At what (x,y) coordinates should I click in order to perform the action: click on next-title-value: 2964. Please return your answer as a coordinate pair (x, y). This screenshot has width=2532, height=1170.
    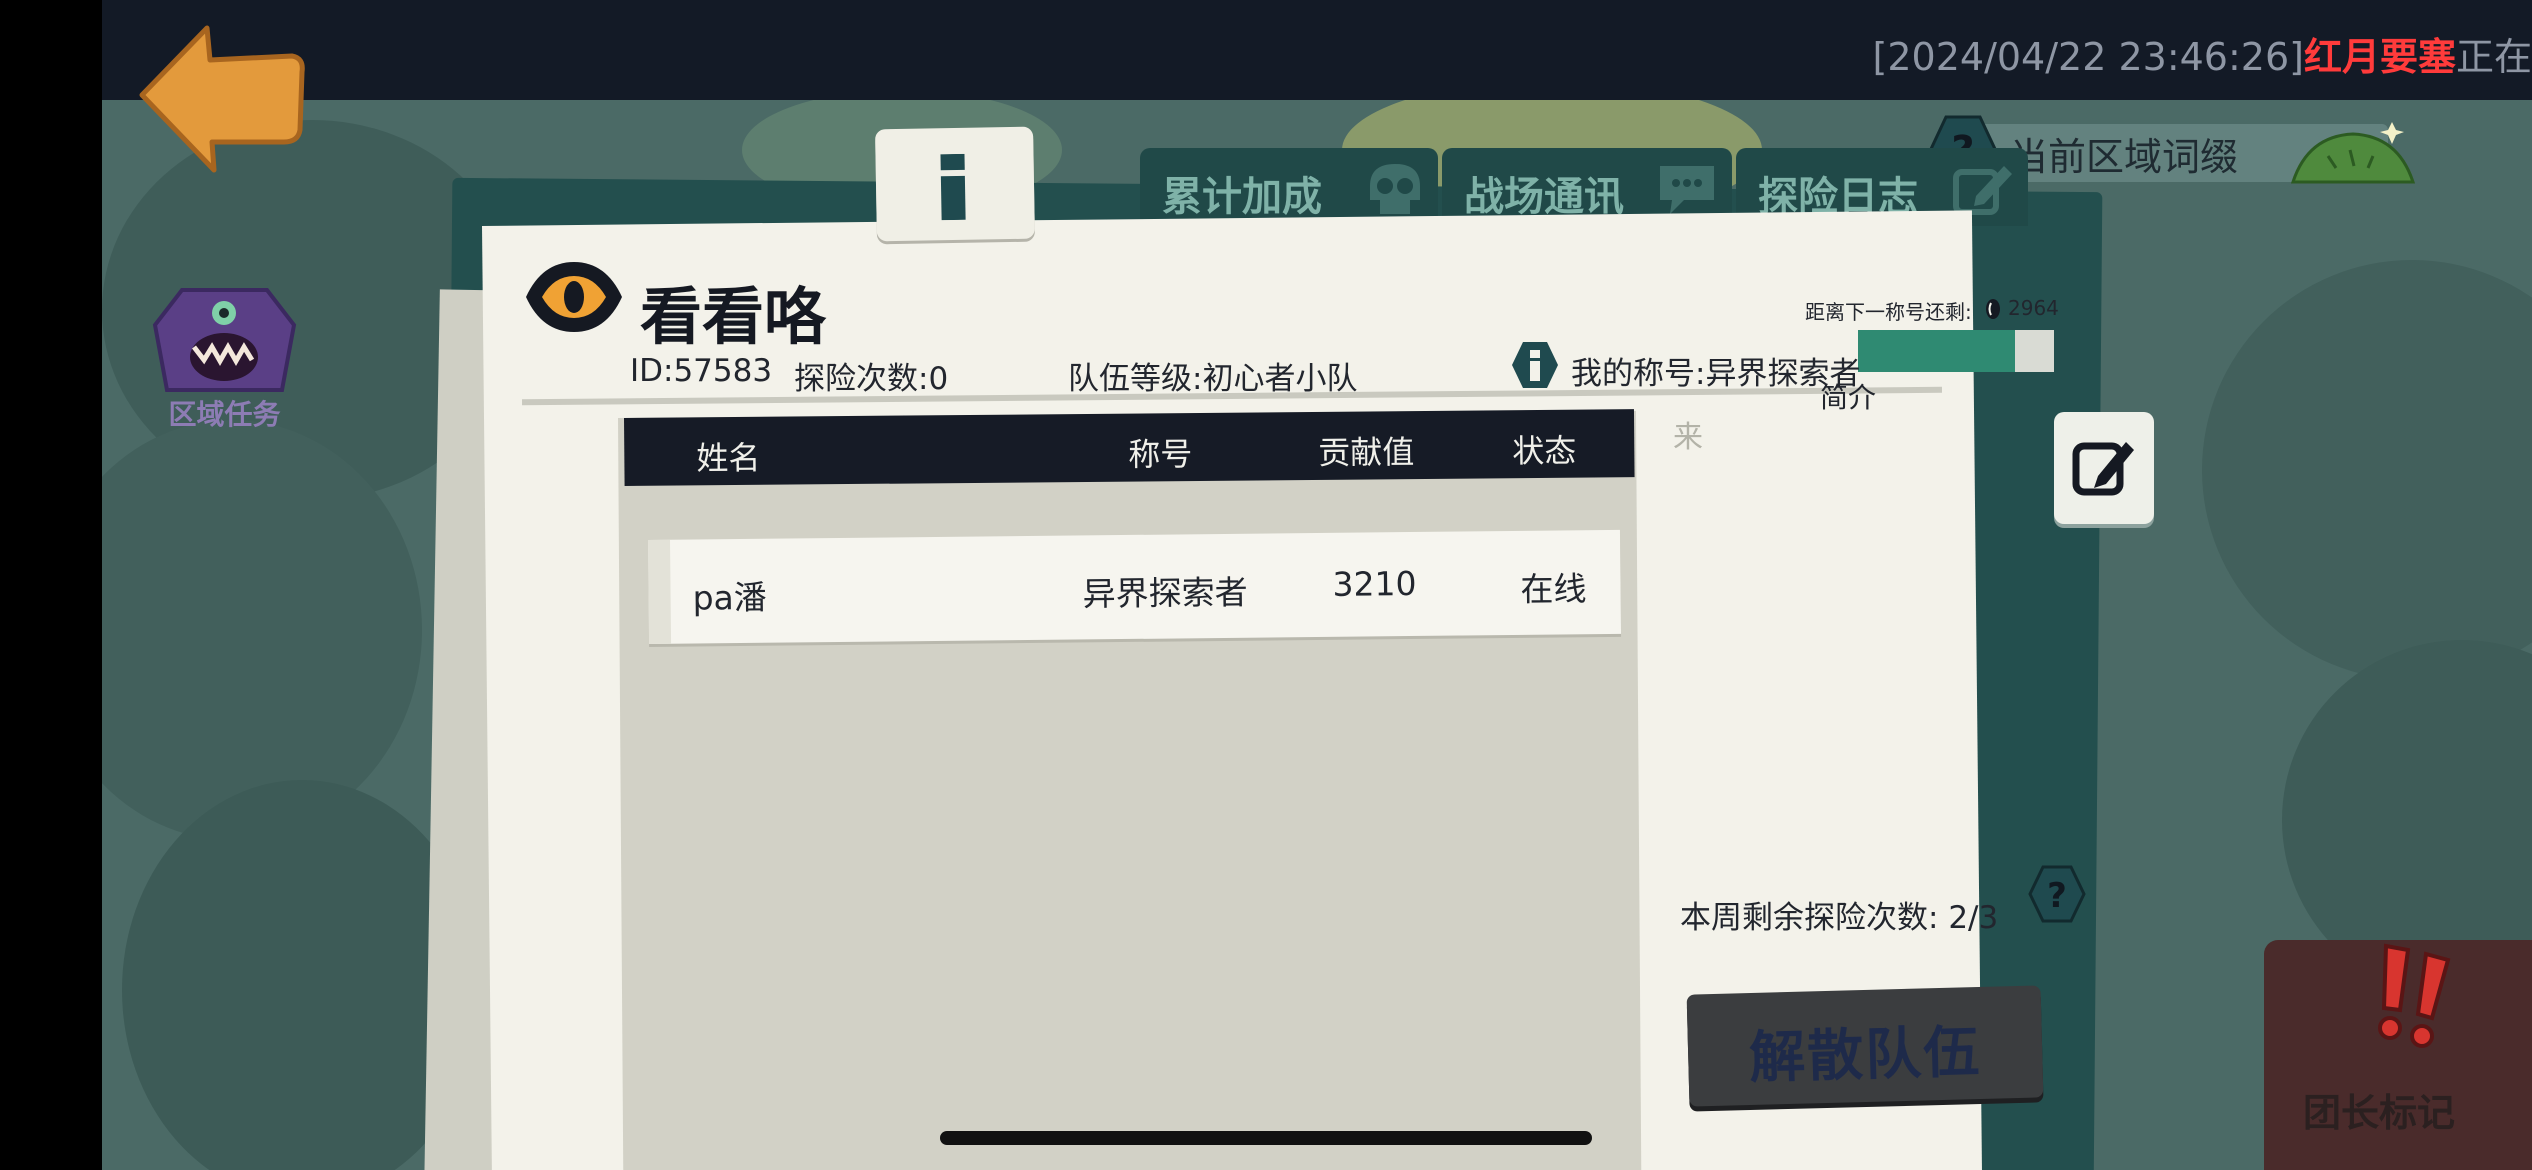
    Looking at the image, I should click on (2033, 308).